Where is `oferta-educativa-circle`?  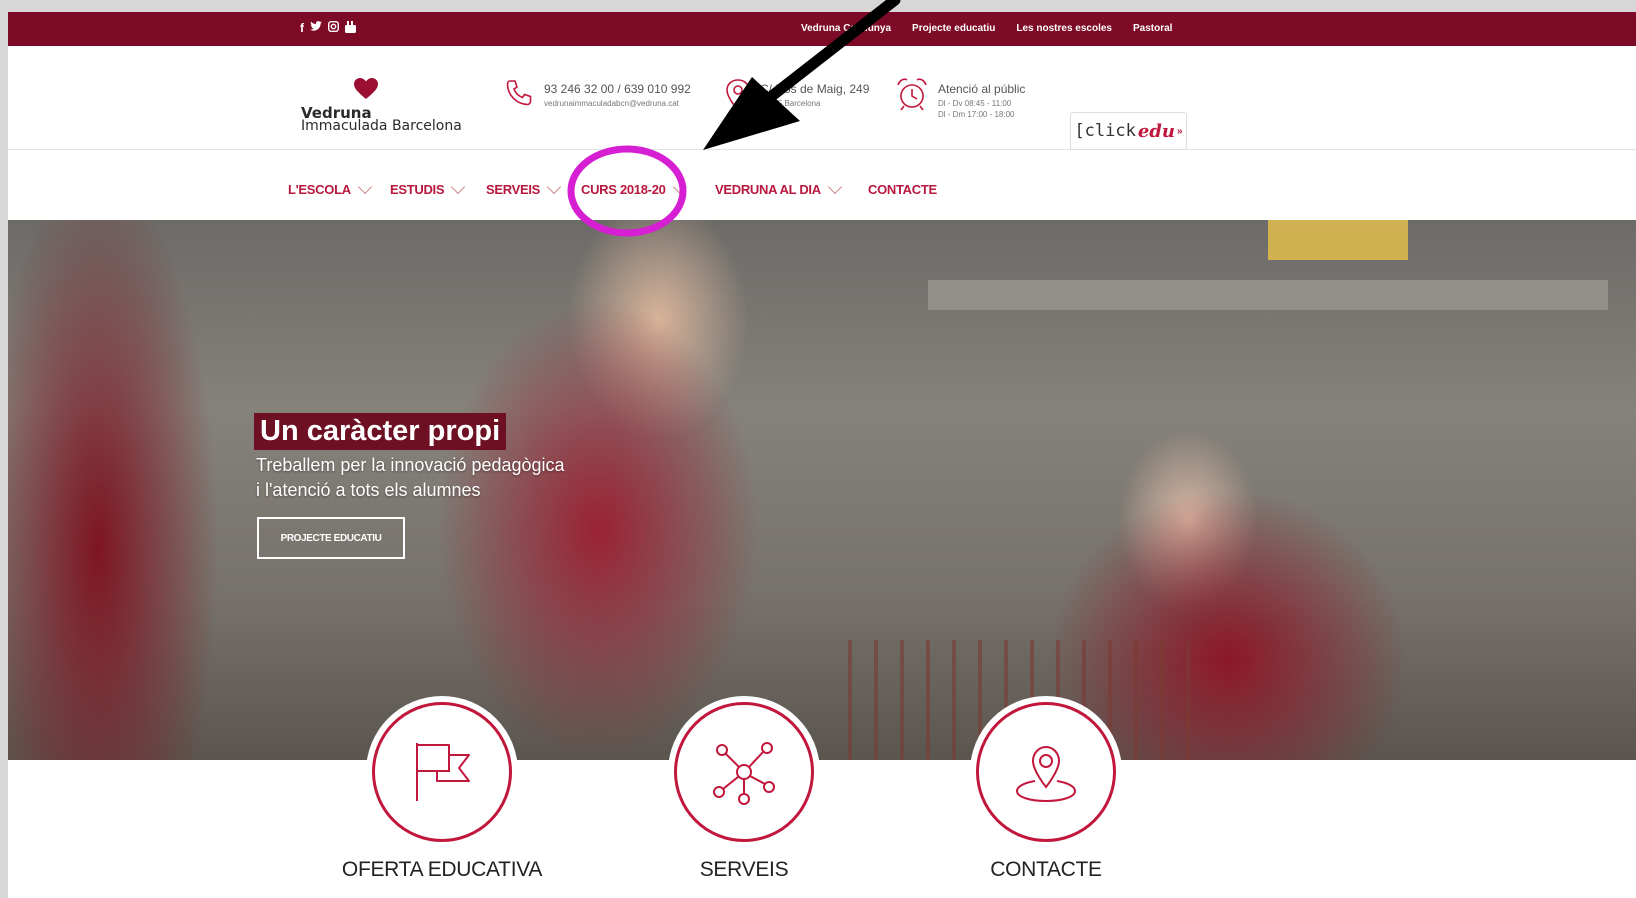 oferta-educativa-circle is located at coordinates (442, 772).